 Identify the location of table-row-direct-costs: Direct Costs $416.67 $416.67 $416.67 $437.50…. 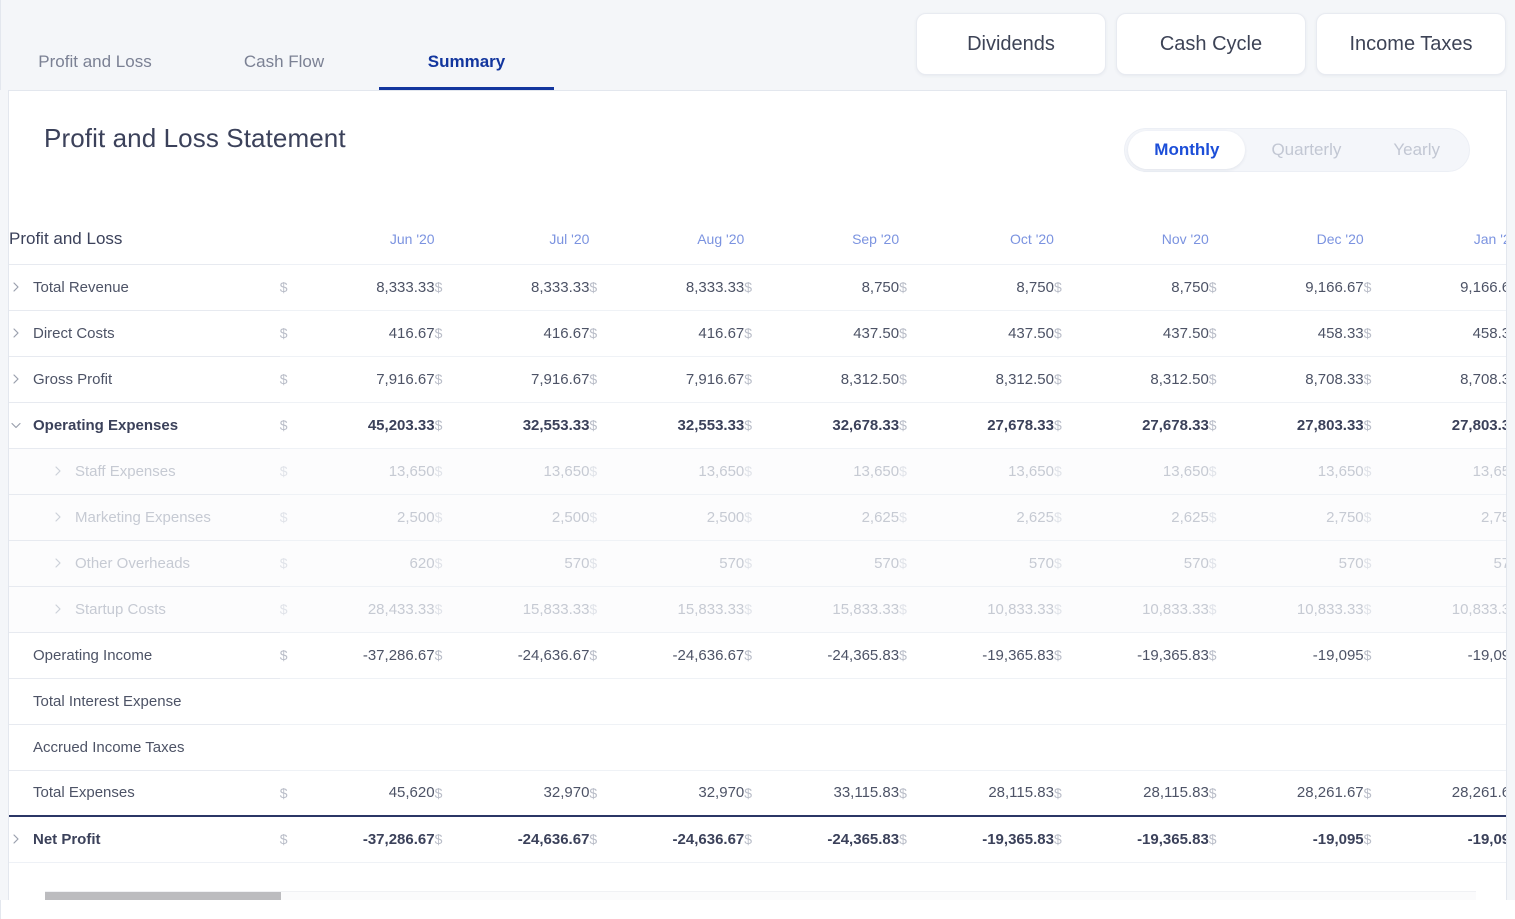
(757, 333).